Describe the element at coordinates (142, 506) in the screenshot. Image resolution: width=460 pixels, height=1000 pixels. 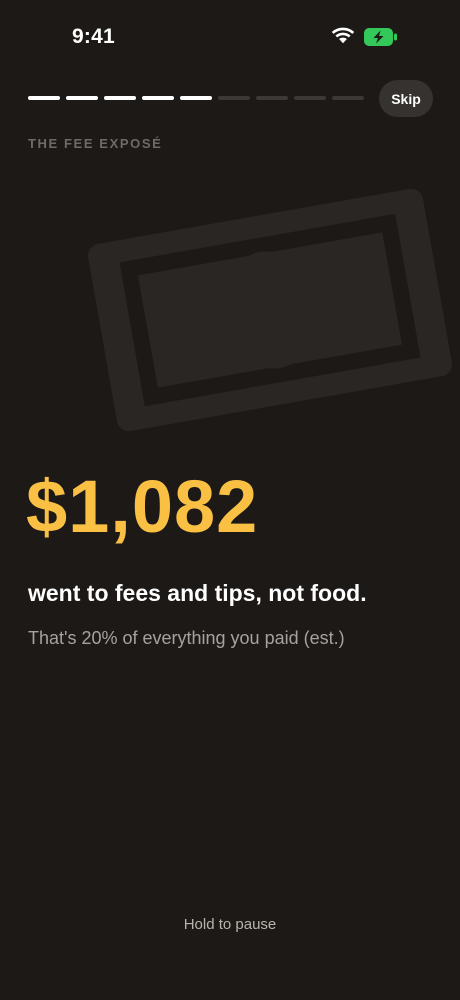
I see `fee-amount: $1,082` at that location.